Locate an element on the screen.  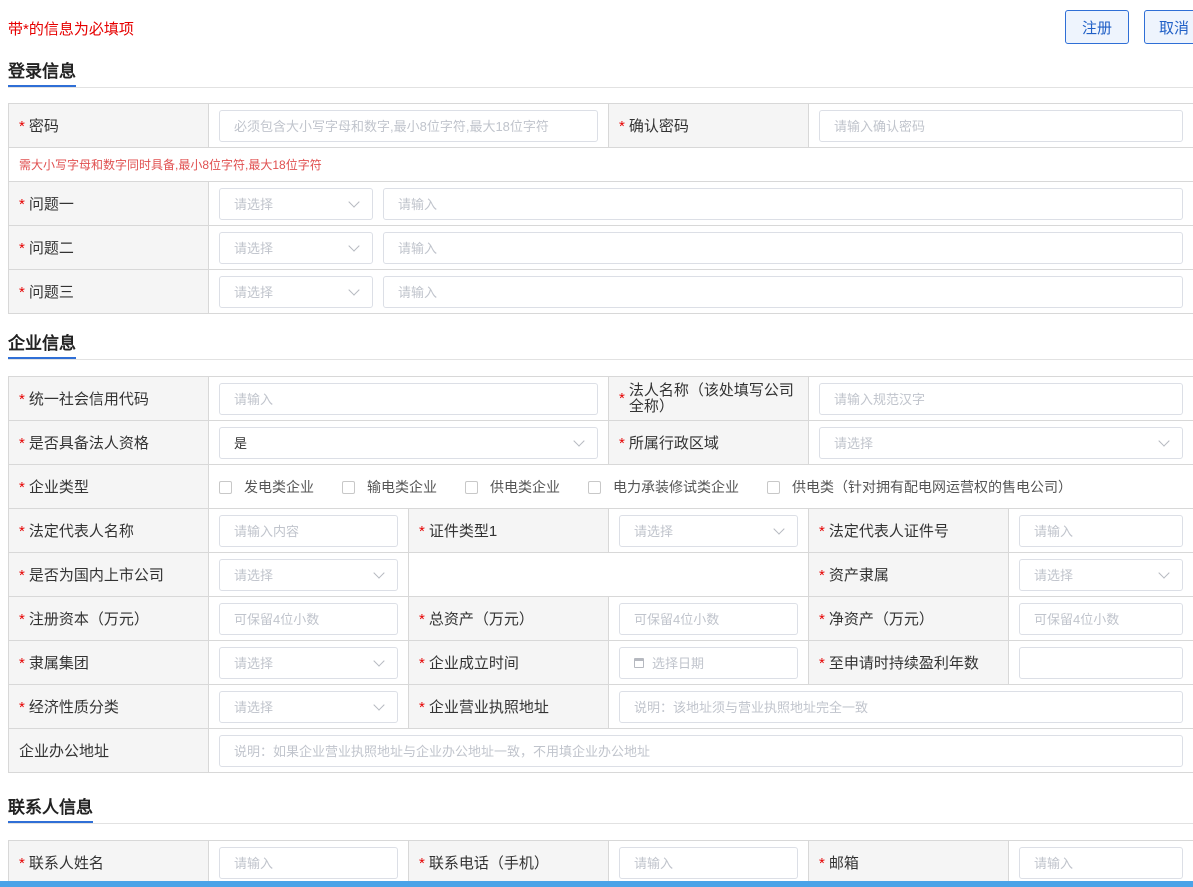
cancel-button: 取消 is located at coordinates (1168, 27).